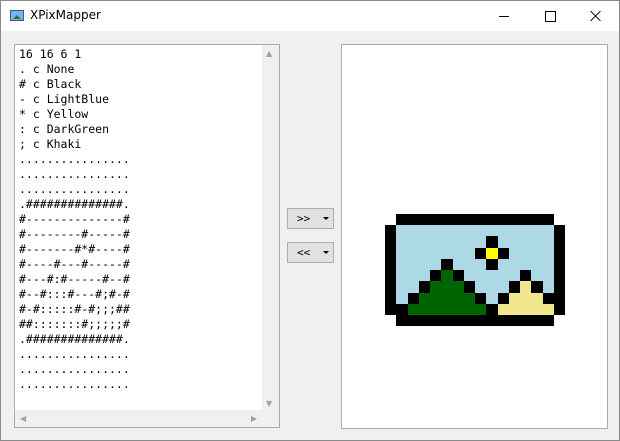 Image resolution: width=620 pixels, height=441 pixels. I want to click on picture-icon, so click(17, 15).